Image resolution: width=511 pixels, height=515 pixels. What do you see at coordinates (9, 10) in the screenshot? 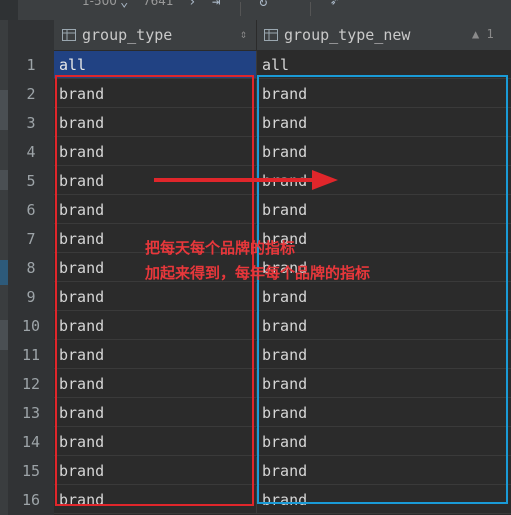
I see `toolbar-edge` at bounding box center [9, 10].